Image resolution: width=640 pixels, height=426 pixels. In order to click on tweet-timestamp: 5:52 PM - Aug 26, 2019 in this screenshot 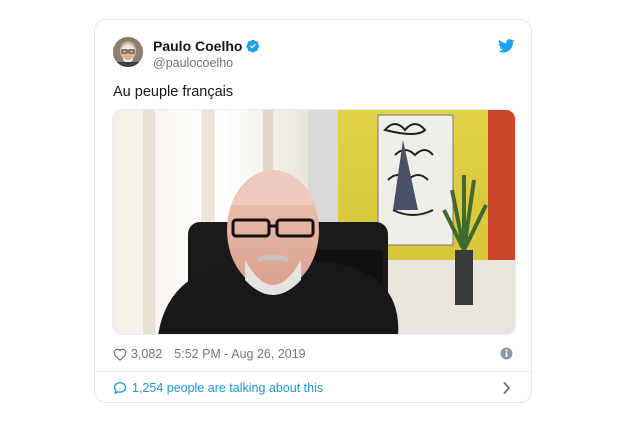, I will do `click(239, 354)`.